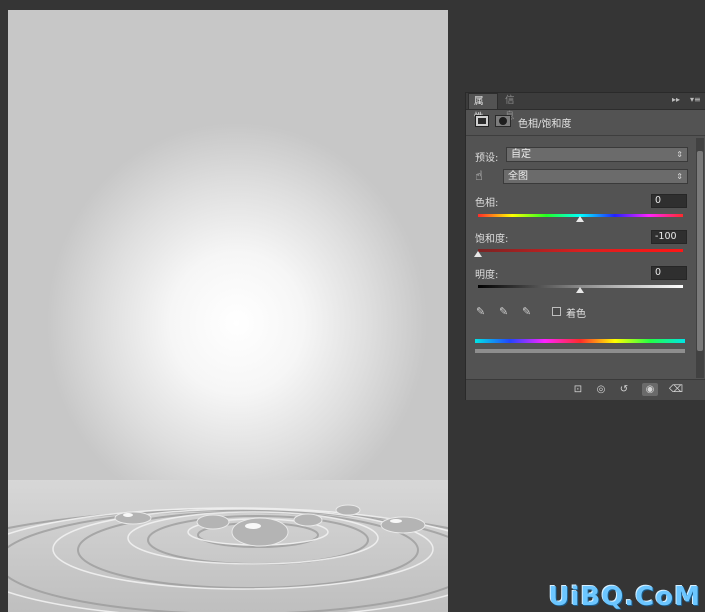 Image resolution: width=705 pixels, height=612 pixels. I want to click on reset-icon: ↺, so click(624, 389).